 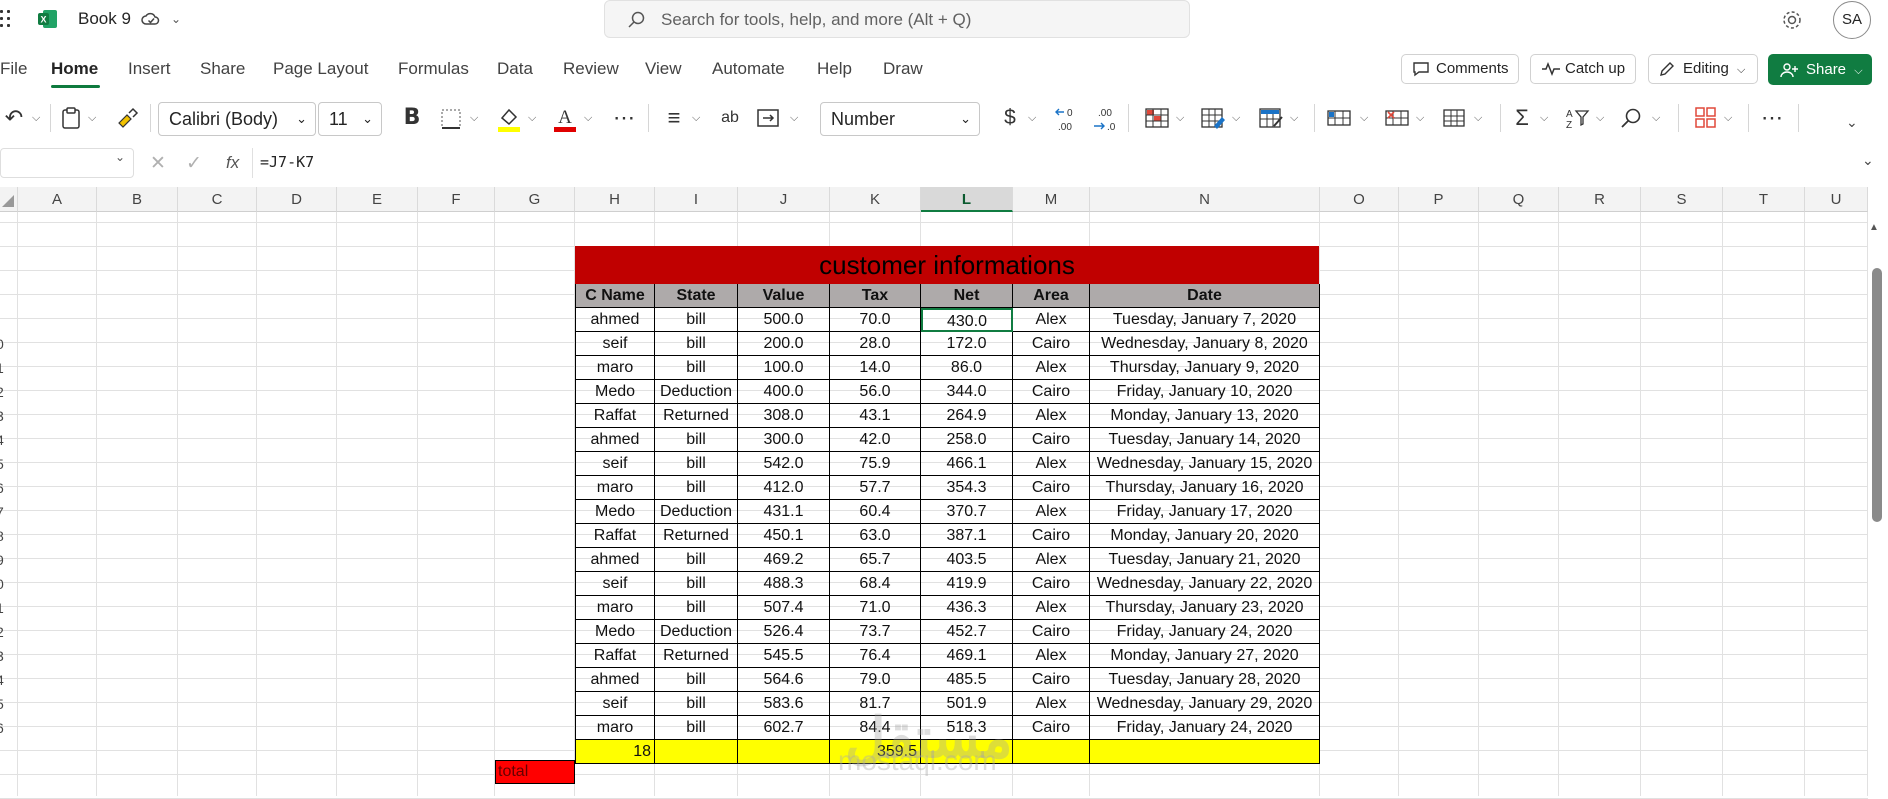 I want to click on column-header-h: H, so click(x=615, y=199).